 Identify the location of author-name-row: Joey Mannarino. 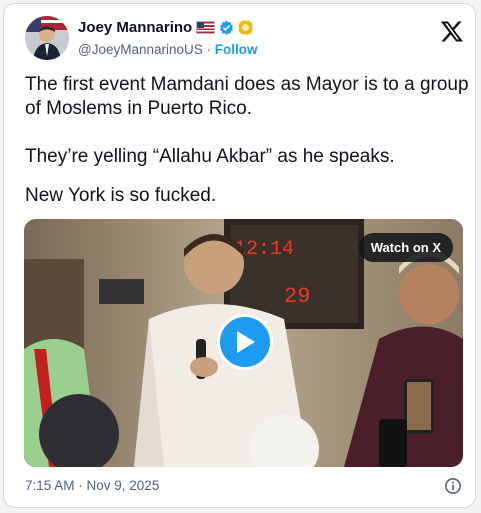
(165, 27).